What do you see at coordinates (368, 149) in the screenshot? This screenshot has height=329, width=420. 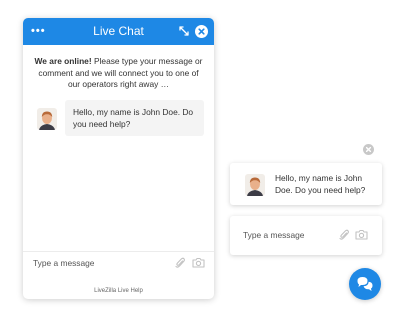 I see `dismiss-icon` at bounding box center [368, 149].